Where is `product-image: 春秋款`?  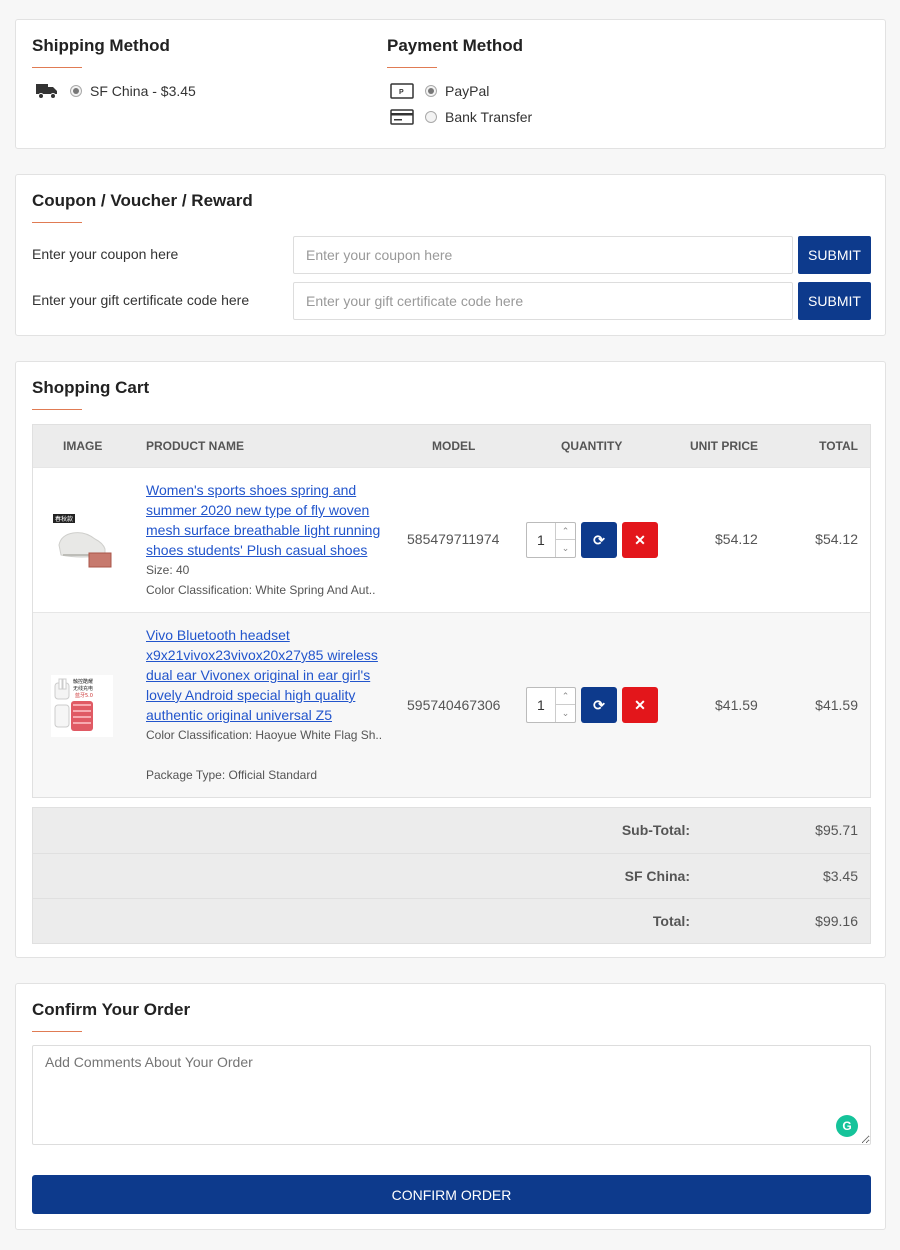
product-image: 春秋款 is located at coordinates (82, 542).